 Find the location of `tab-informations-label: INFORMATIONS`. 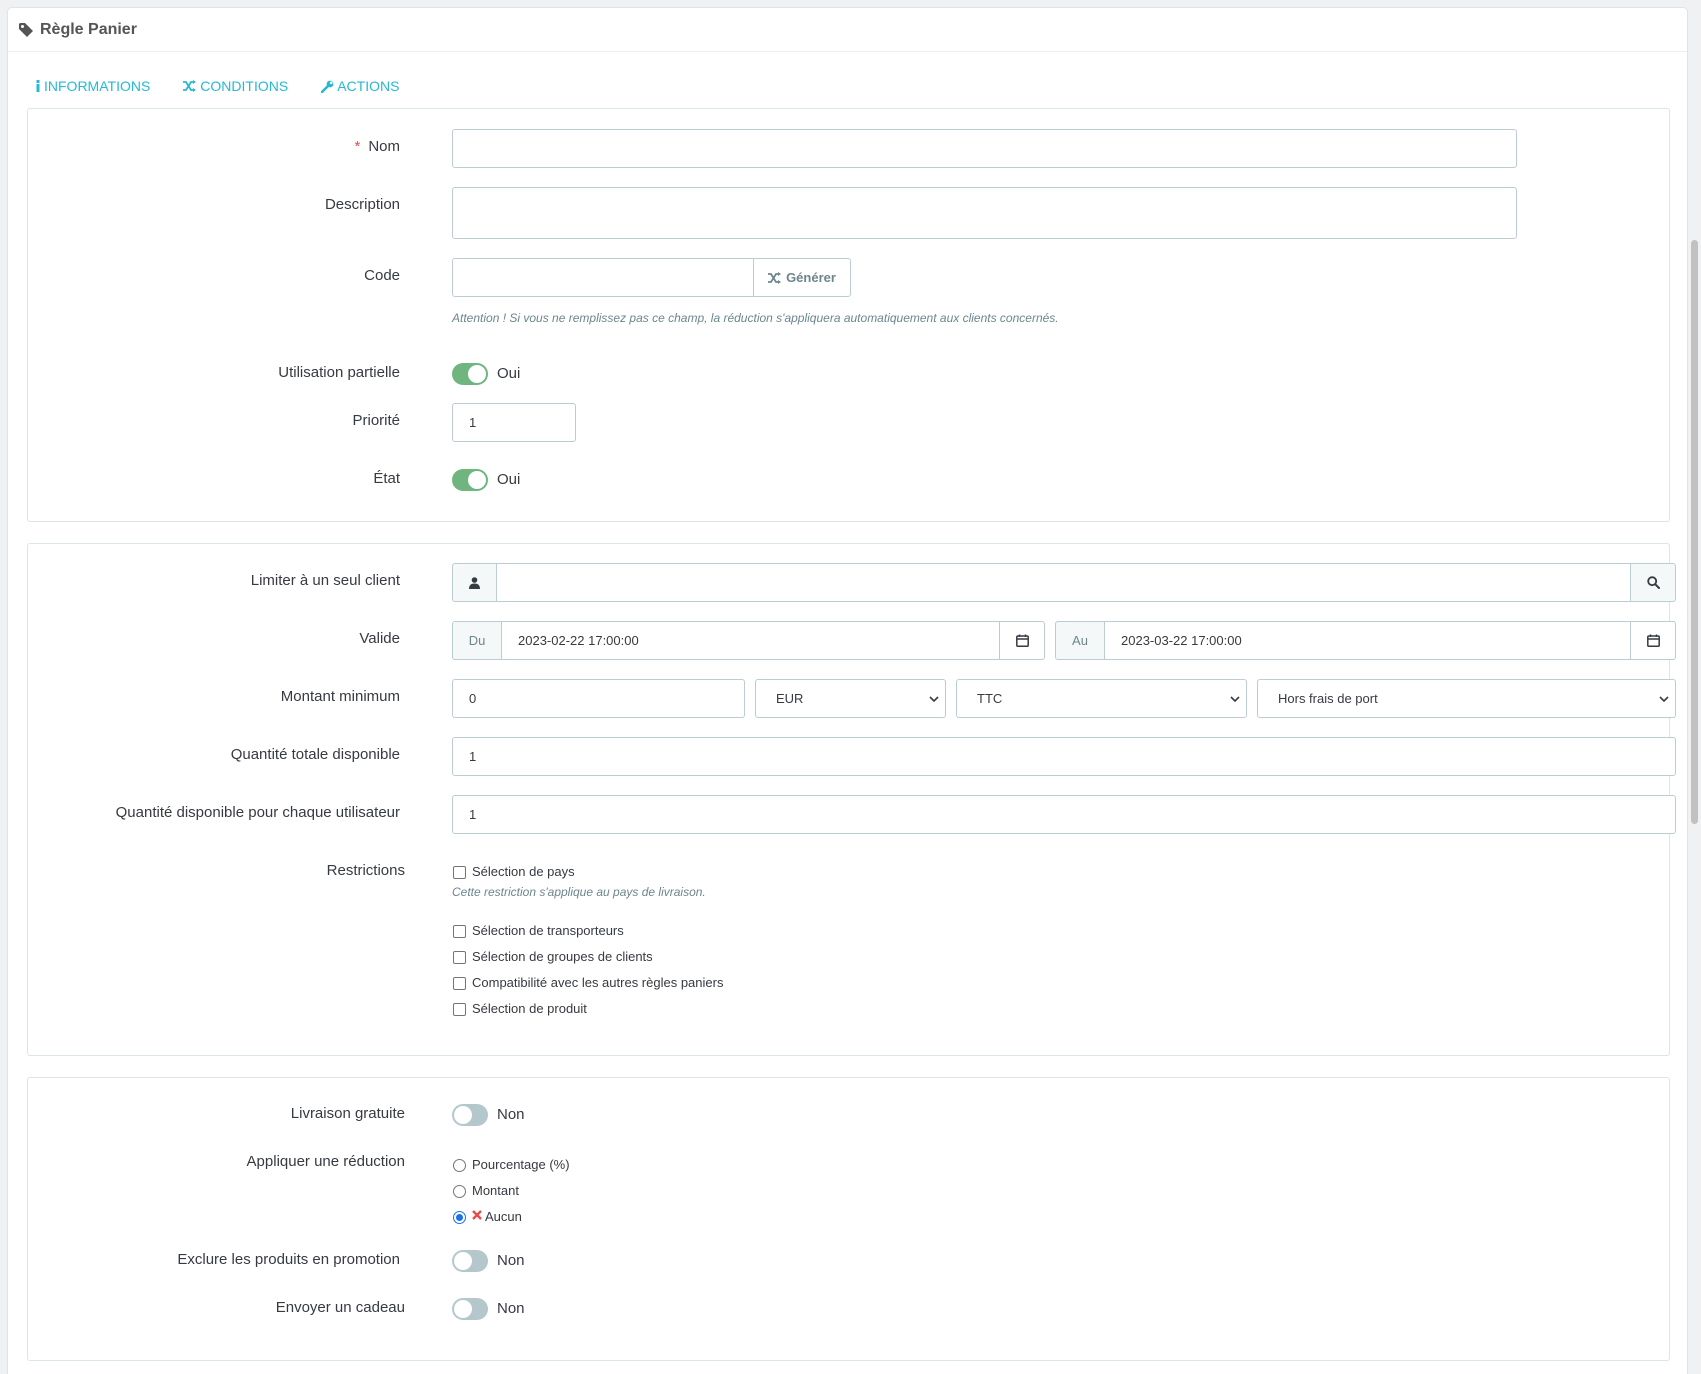

tab-informations-label: INFORMATIONS is located at coordinates (97, 86).